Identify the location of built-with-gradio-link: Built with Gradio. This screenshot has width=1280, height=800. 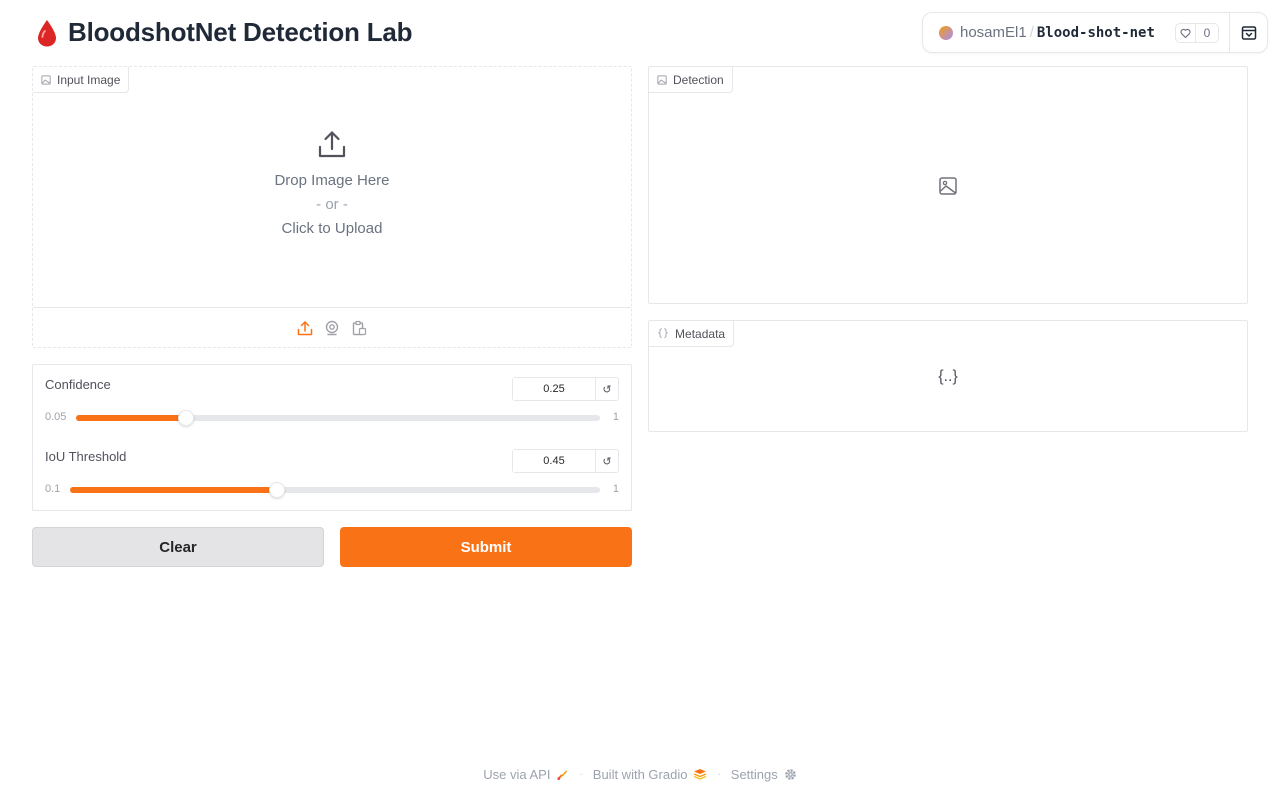
(650, 774).